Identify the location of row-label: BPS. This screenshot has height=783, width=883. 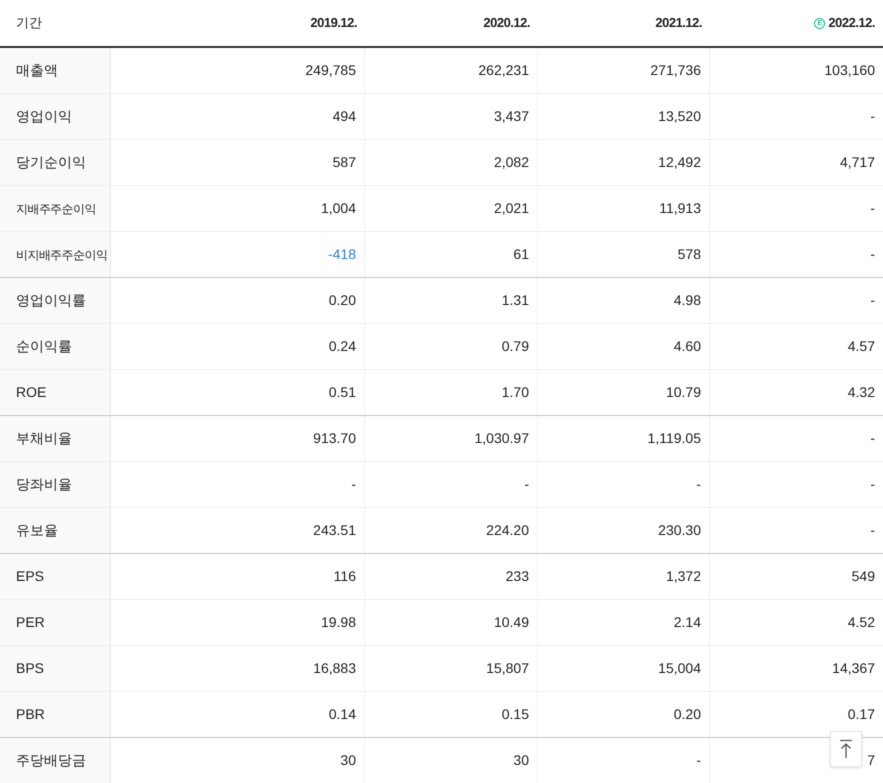
(55, 668).